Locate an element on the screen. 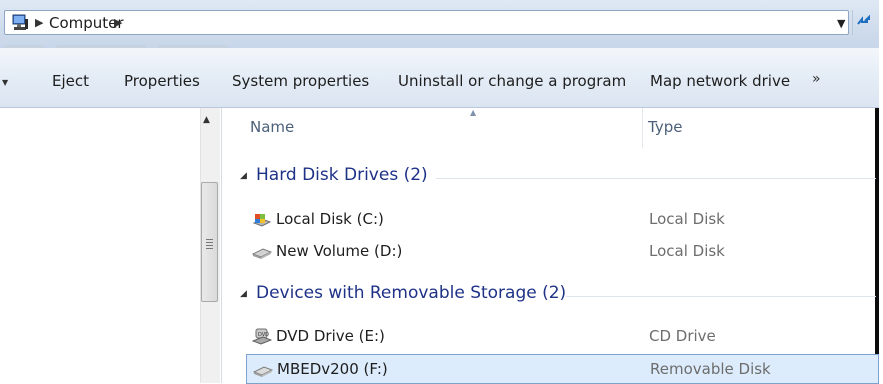  sort-ascending-icon: ▲ is located at coordinates (473, 112).